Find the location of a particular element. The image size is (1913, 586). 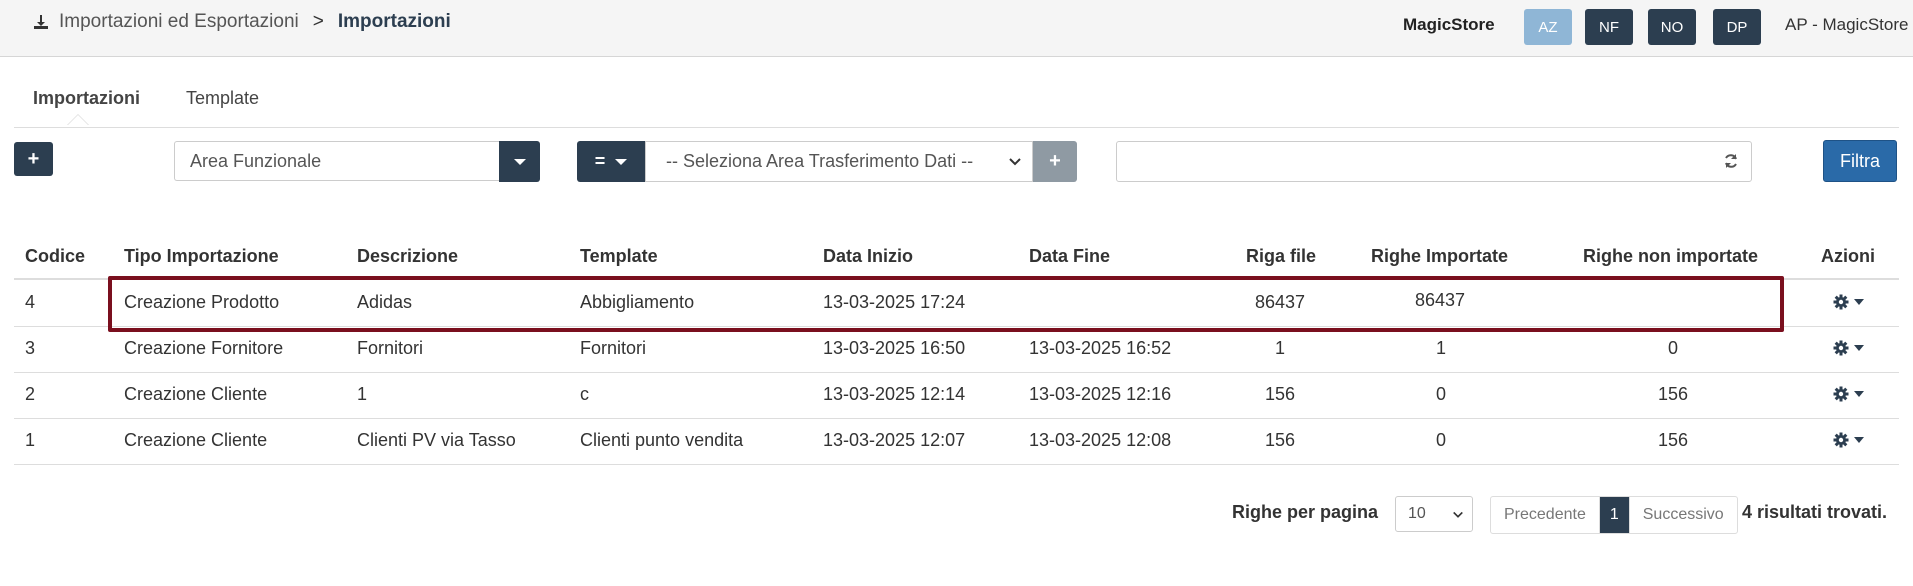

cell-codice: 3 is located at coordinates (30, 348).